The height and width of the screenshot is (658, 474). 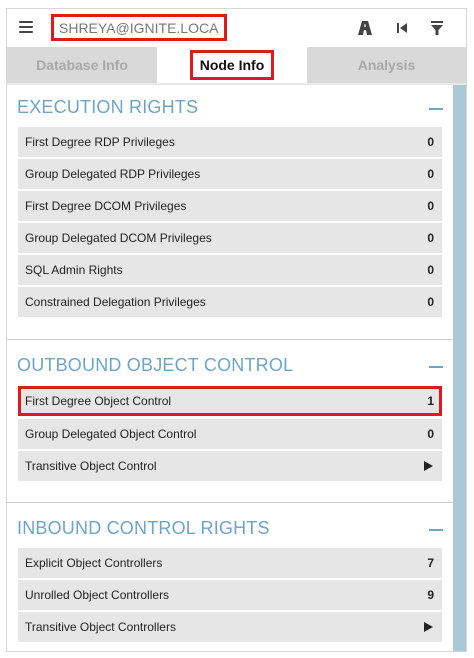 I want to click on tab-analysis: Analysis, so click(x=386, y=65).